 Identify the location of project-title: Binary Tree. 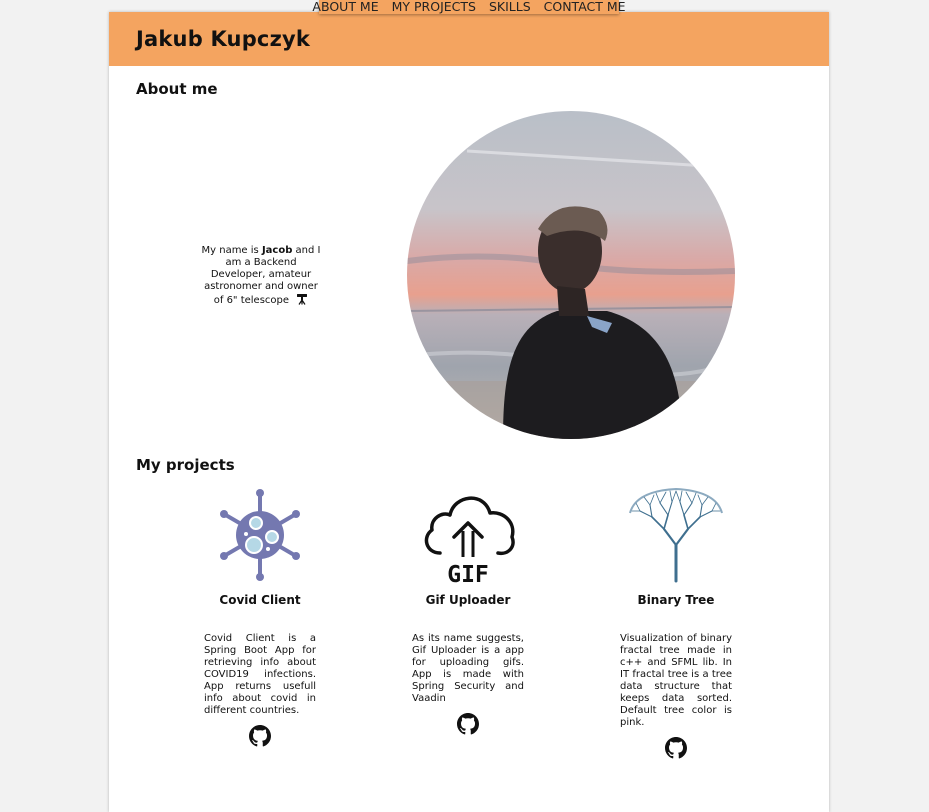
(676, 600).